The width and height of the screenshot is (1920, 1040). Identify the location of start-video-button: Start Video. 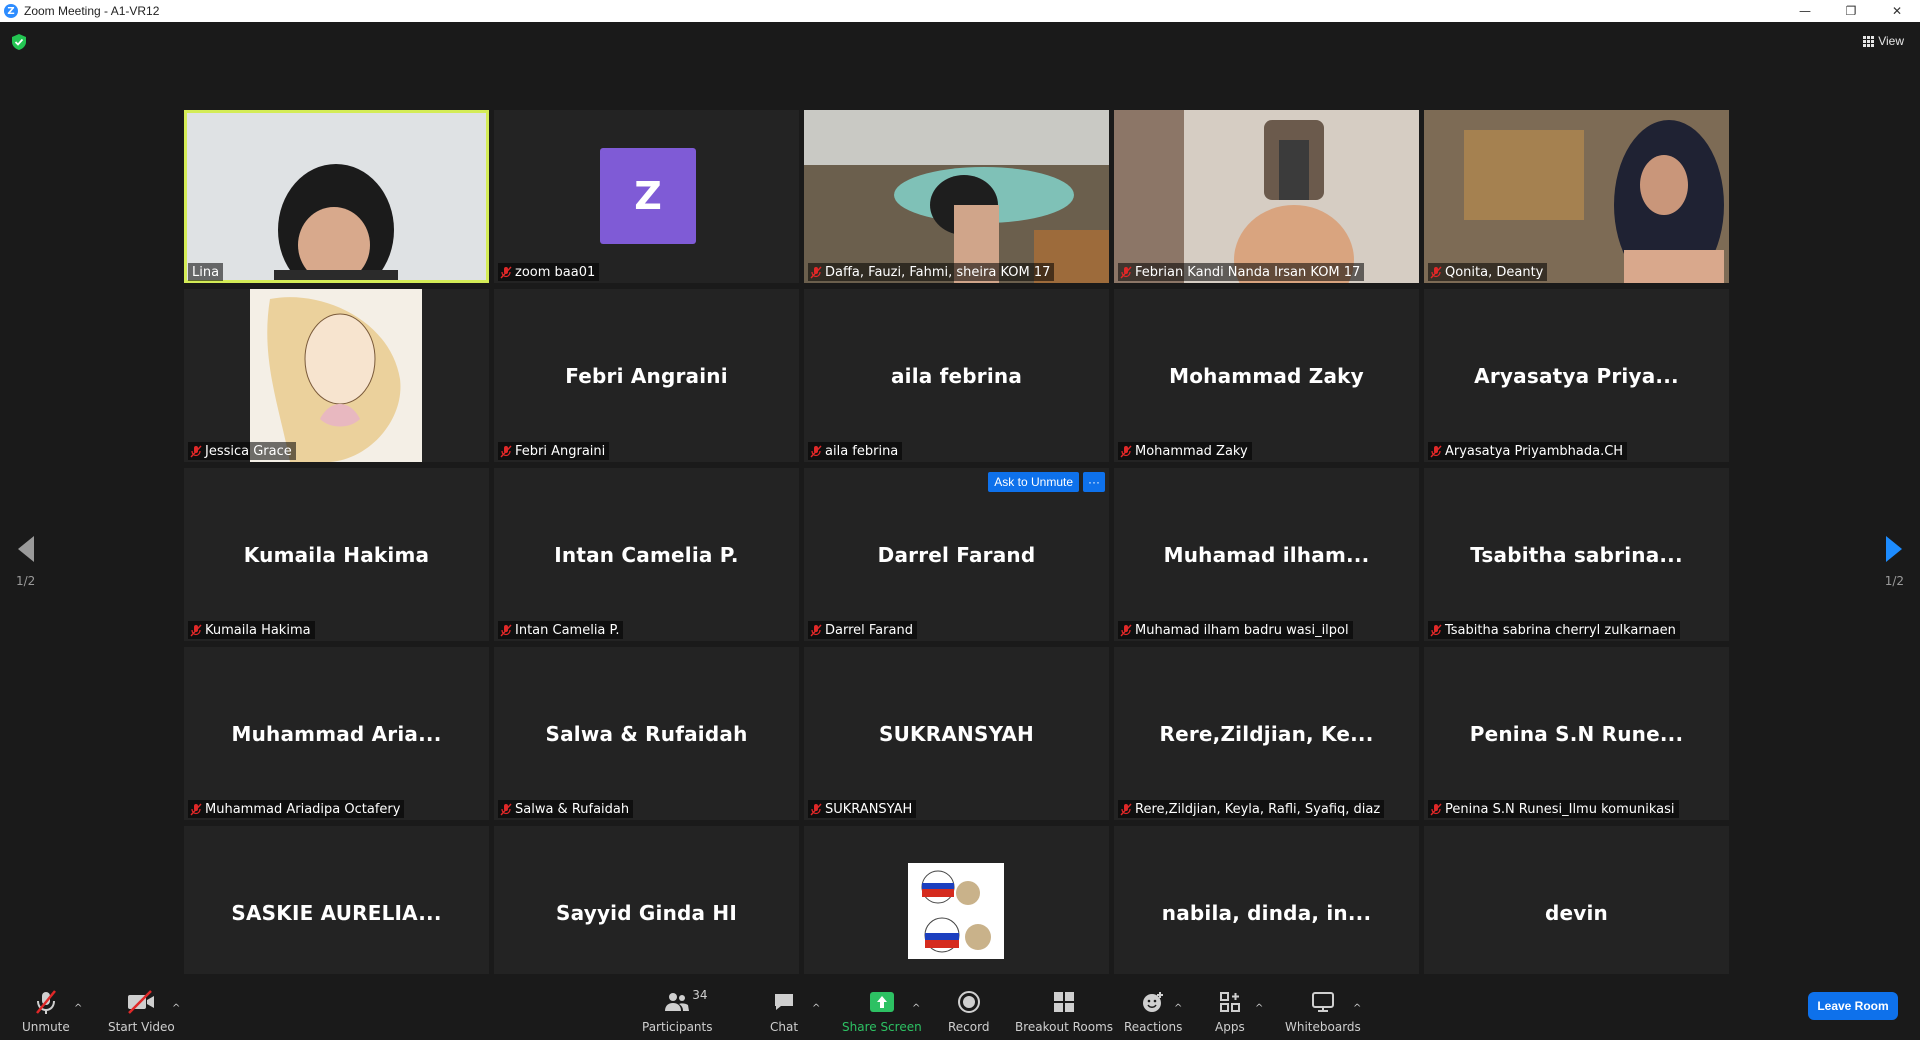
(141, 1011).